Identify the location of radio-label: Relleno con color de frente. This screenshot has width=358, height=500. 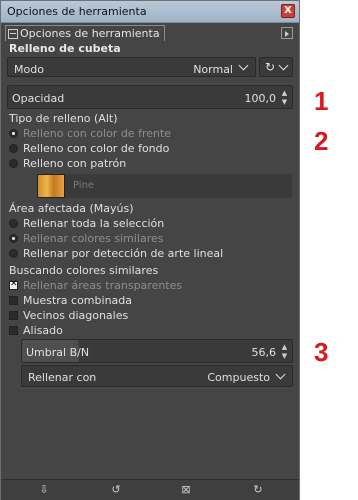
(97, 133).